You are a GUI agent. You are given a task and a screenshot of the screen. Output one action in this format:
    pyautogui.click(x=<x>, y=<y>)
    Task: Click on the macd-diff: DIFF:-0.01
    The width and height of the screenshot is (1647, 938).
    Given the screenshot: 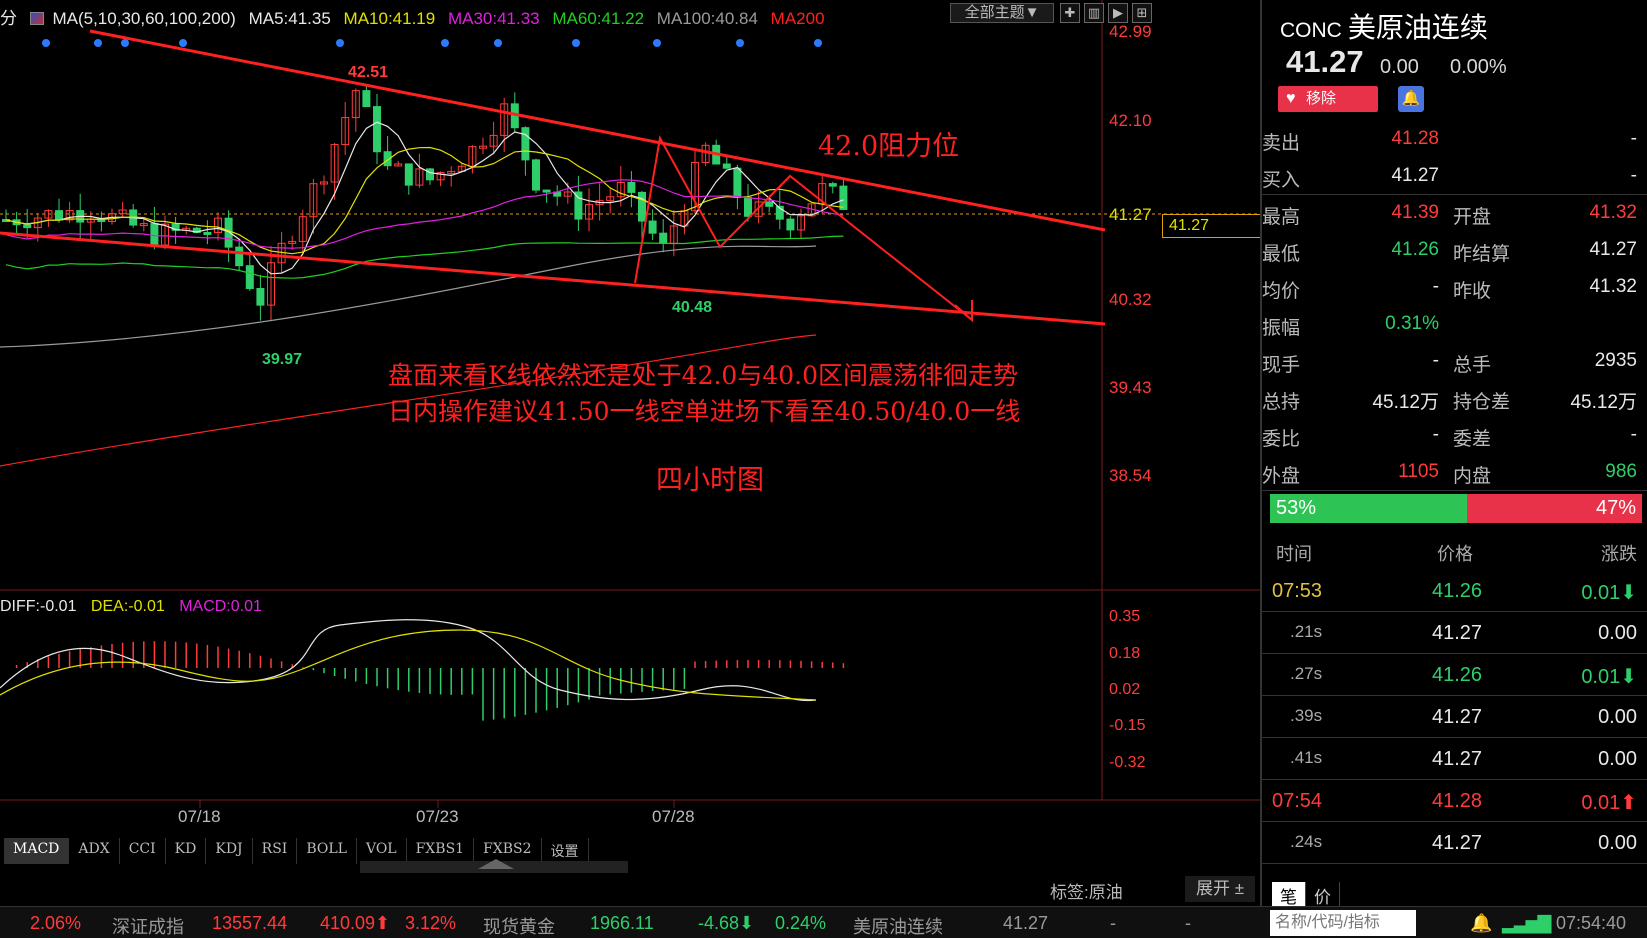 What is the action you would take?
    pyautogui.click(x=38, y=606)
    